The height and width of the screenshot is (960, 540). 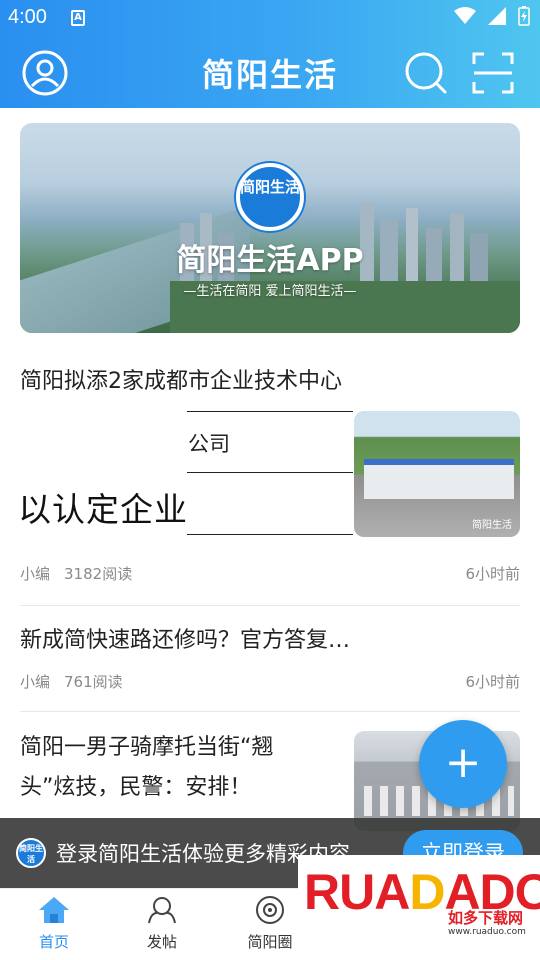 I want to click on home-icon, so click(x=54, y=910).